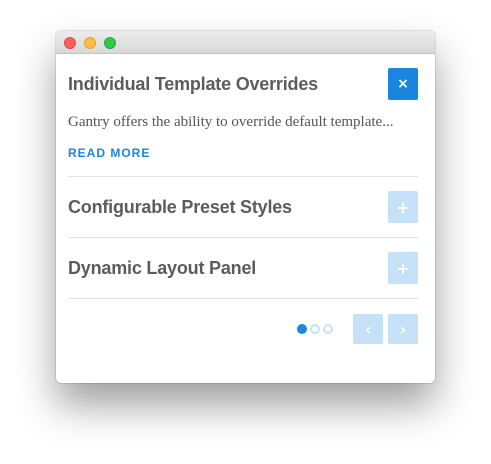 Image resolution: width=491 pixels, height=464 pixels. Describe the element at coordinates (70, 43) in the screenshot. I see `close-window-button` at that location.